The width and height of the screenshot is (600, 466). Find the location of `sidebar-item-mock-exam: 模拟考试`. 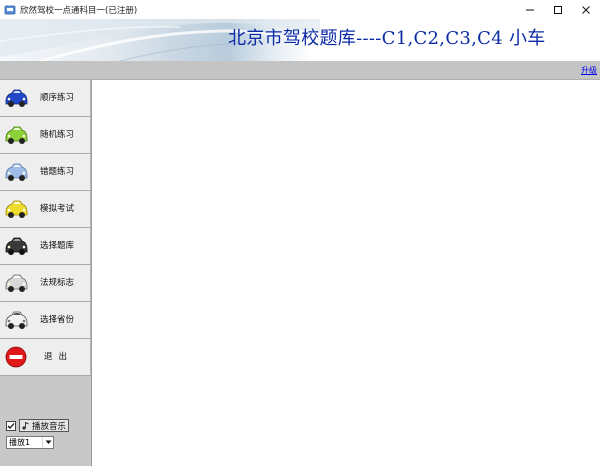

sidebar-item-mock-exam: 模拟考试 is located at coordinates (45, 209).